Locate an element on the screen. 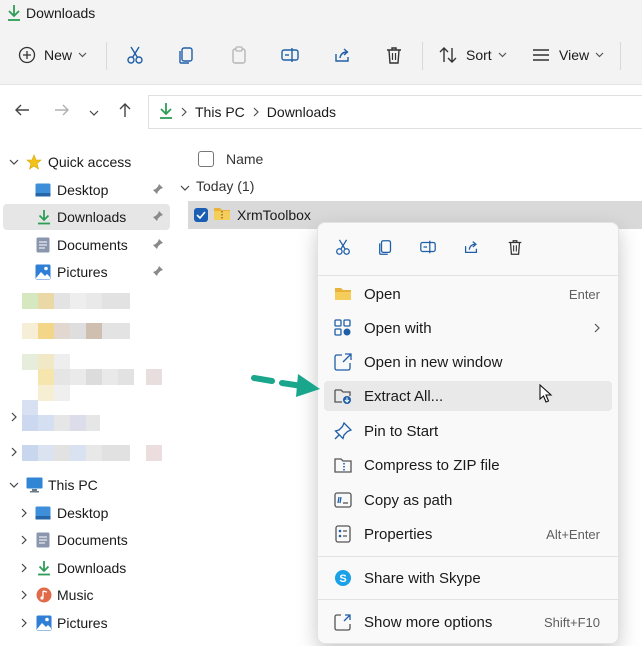 This screenshot has height=646, width=642. row-checkbox is located at coordinates (201, 215).